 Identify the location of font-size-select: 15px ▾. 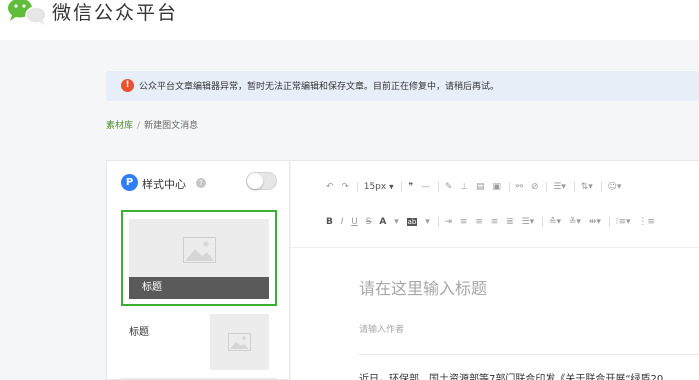
(379, 187).